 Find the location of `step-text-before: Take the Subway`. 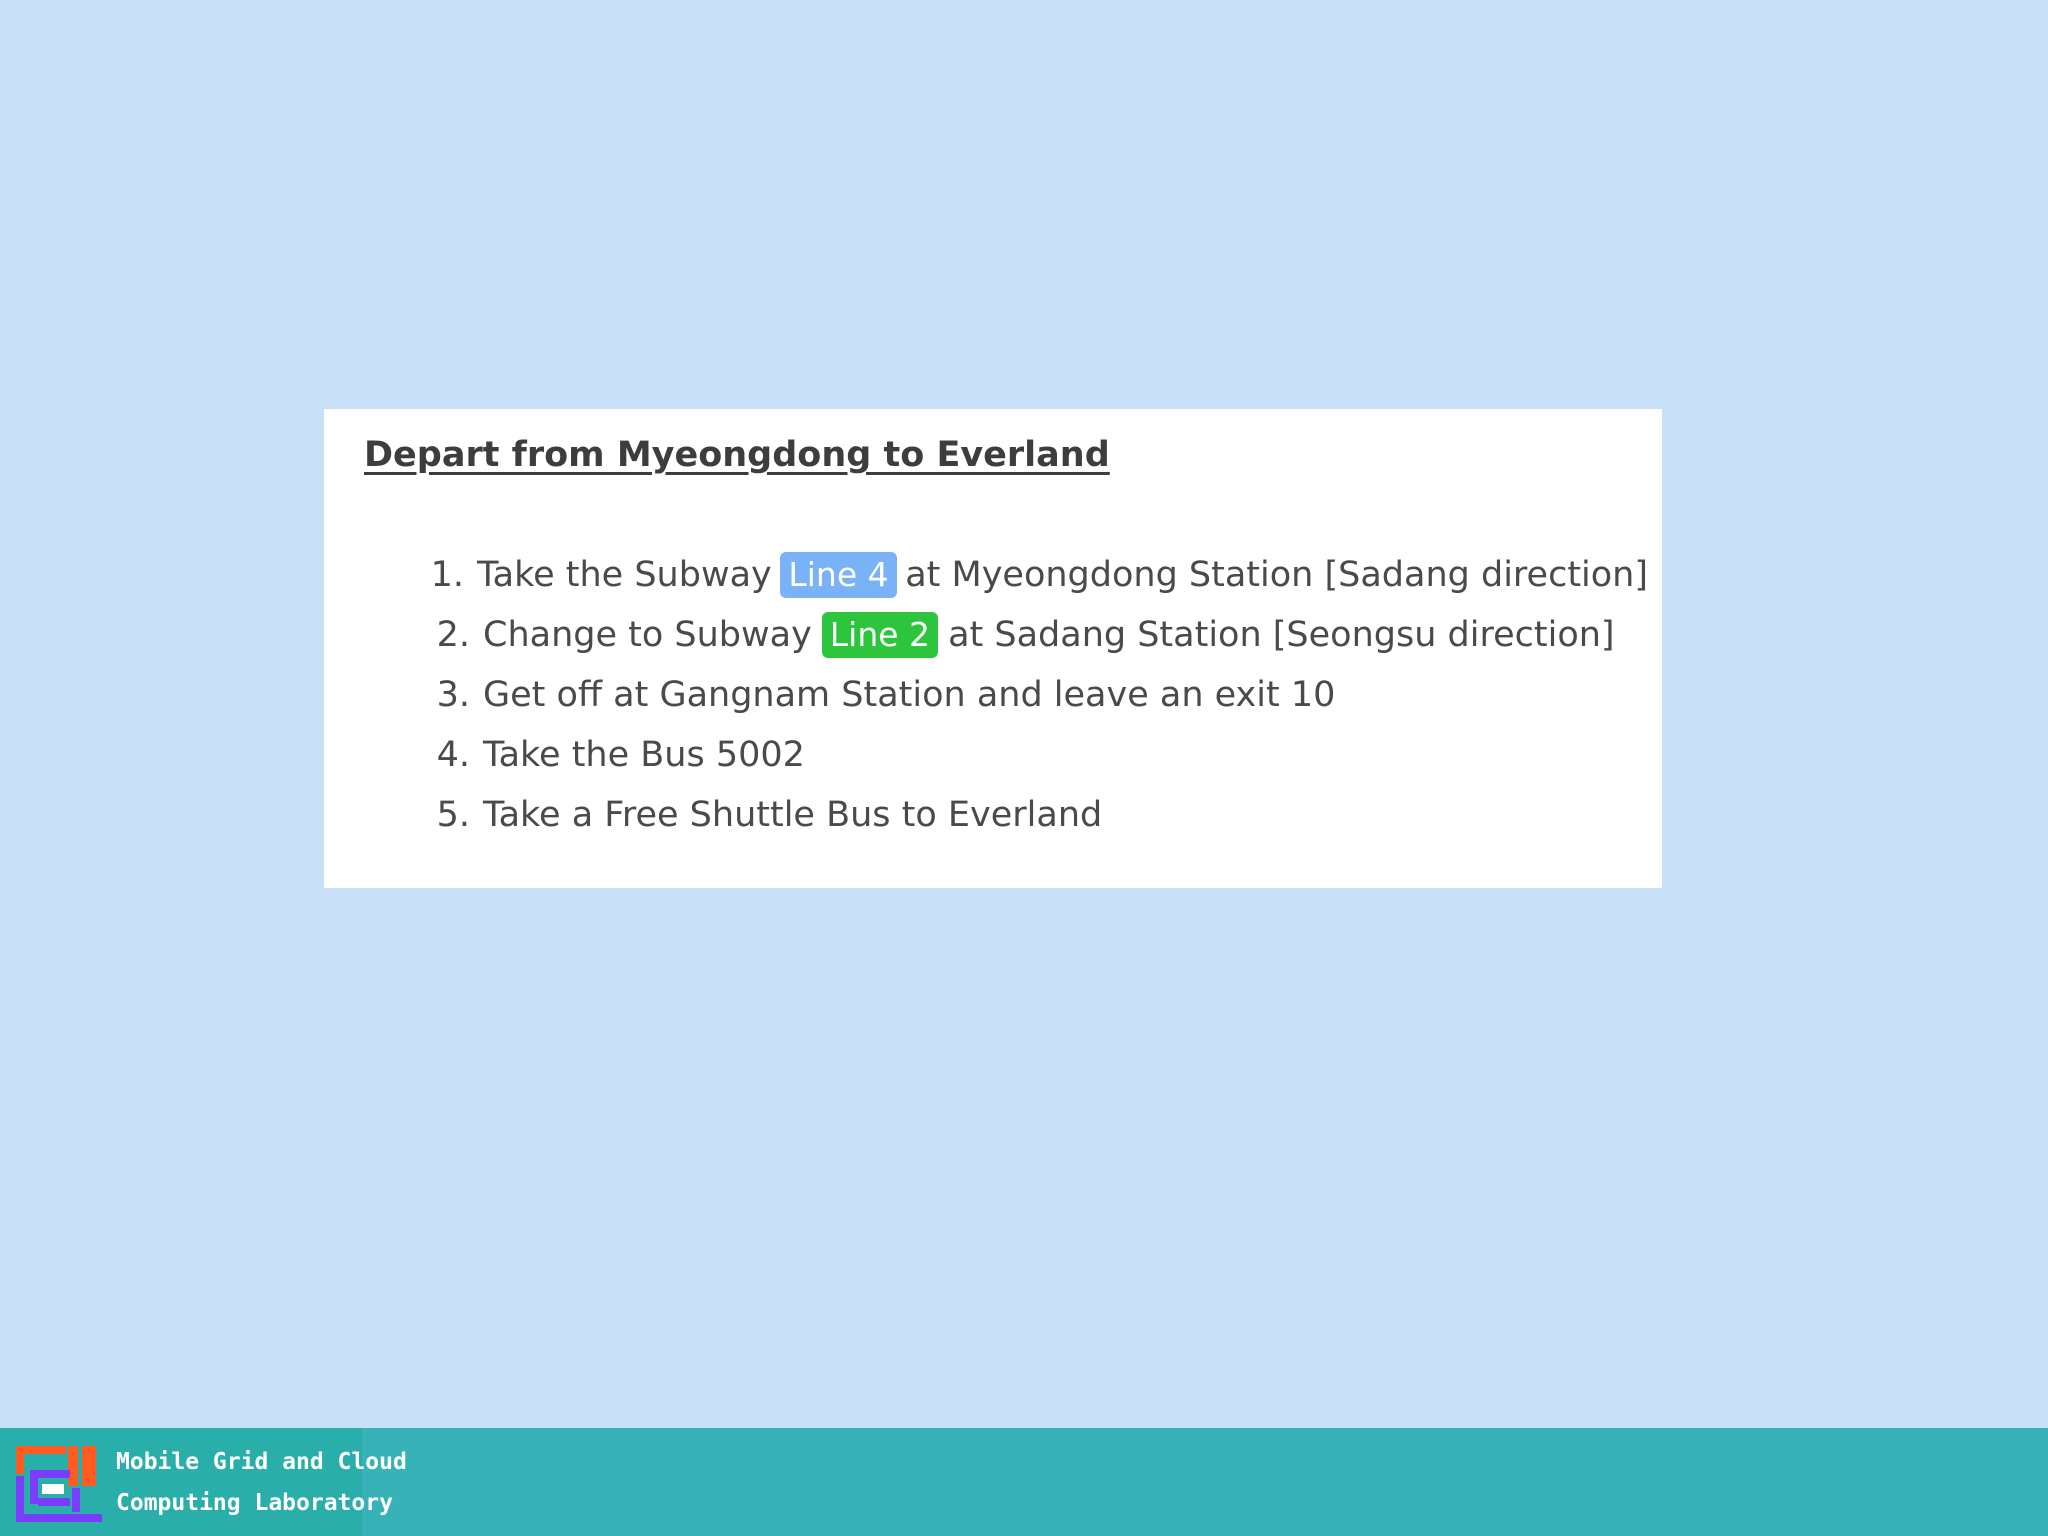

step-text-before: Take the Subway is located at coordinates (624, 575).